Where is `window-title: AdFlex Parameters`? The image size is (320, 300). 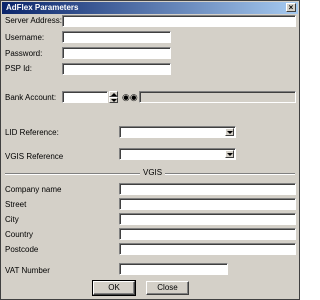 window-title: AdFlex Parameters is located at coordinates (42, 7).